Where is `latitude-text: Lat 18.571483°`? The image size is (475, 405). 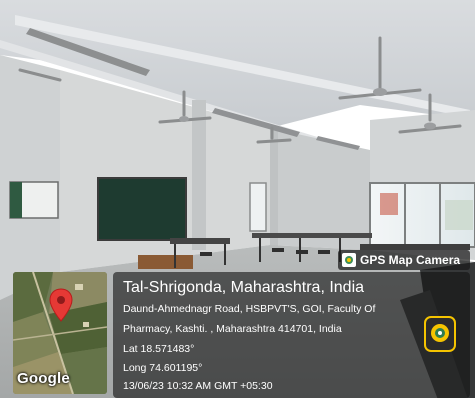
latitude-text: Lat 18.571483° is located at coordinates (159, 349).